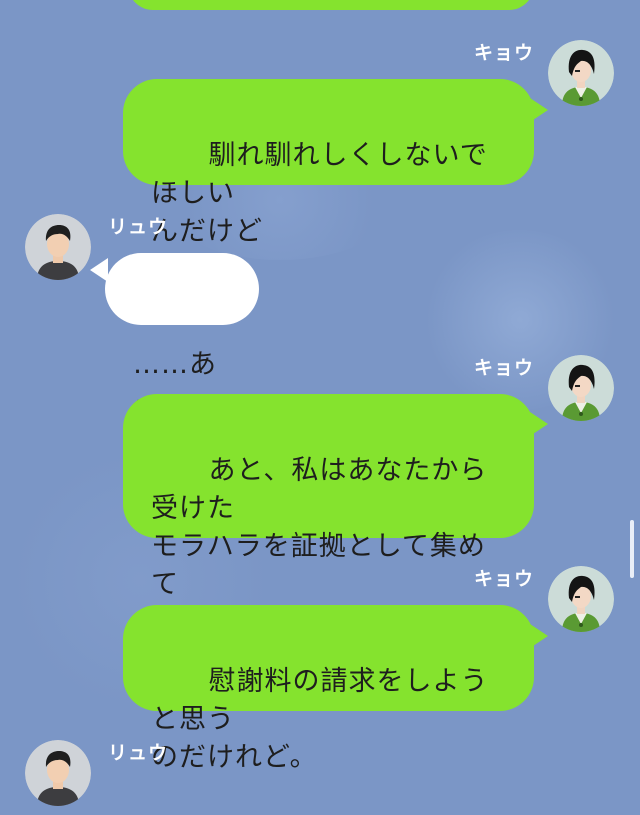 The image size is (640, 815). Describe the element at coordinates (182, 335) in the screenshot. I see `message-bubble: ……あっ` at that location.